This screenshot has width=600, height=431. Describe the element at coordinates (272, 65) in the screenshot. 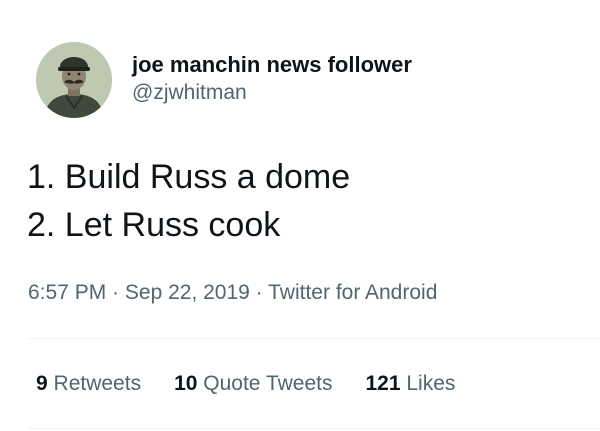

I see `author-display-name: joe manchin news follower` at that location.